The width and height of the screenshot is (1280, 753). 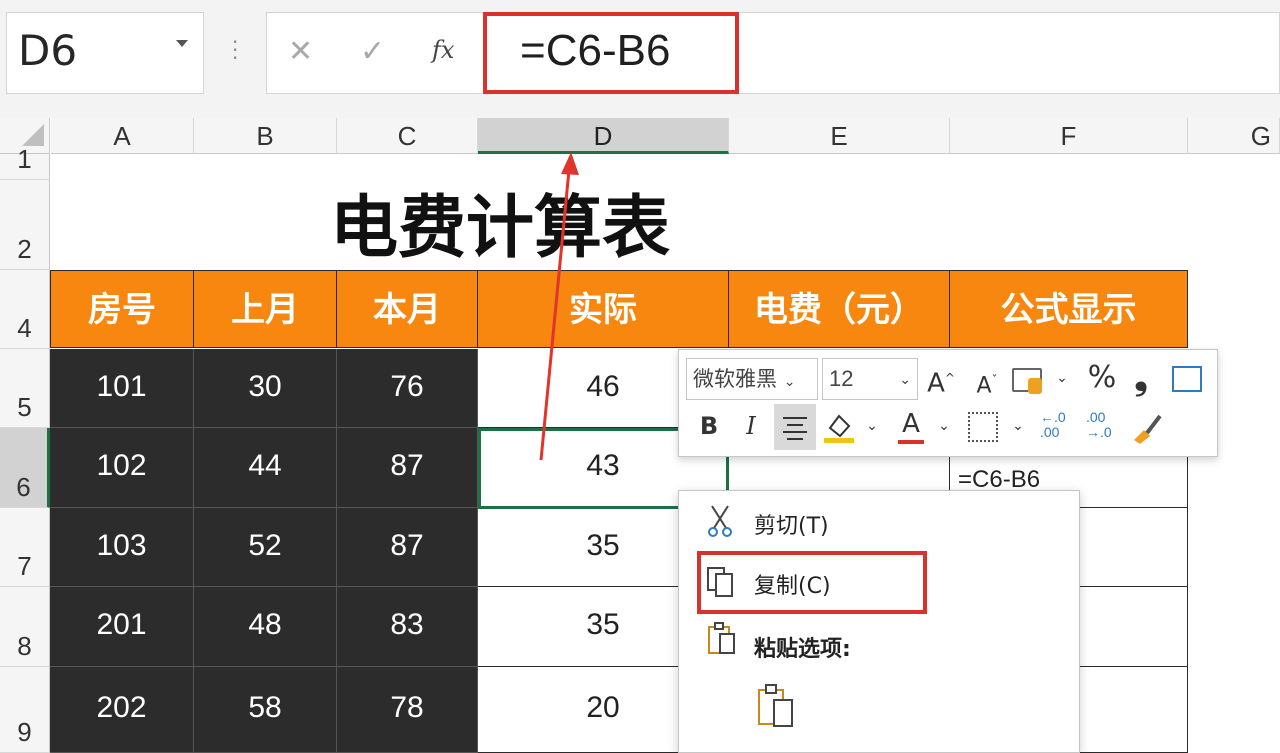 What do you see at coordinates (407, 388) in the screenshot?
I see `table-cell: 76` at bounding box center [407, 388].